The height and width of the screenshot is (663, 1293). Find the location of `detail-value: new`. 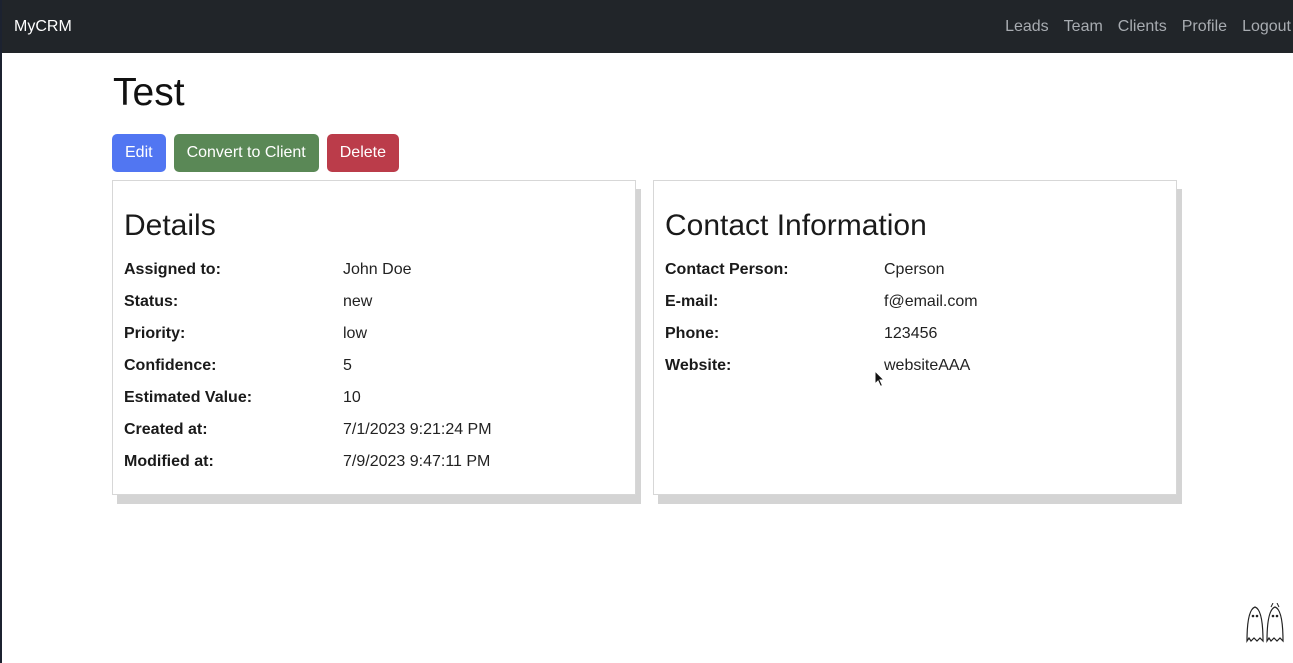

detail-value: new is located at coordinates (358, 301).